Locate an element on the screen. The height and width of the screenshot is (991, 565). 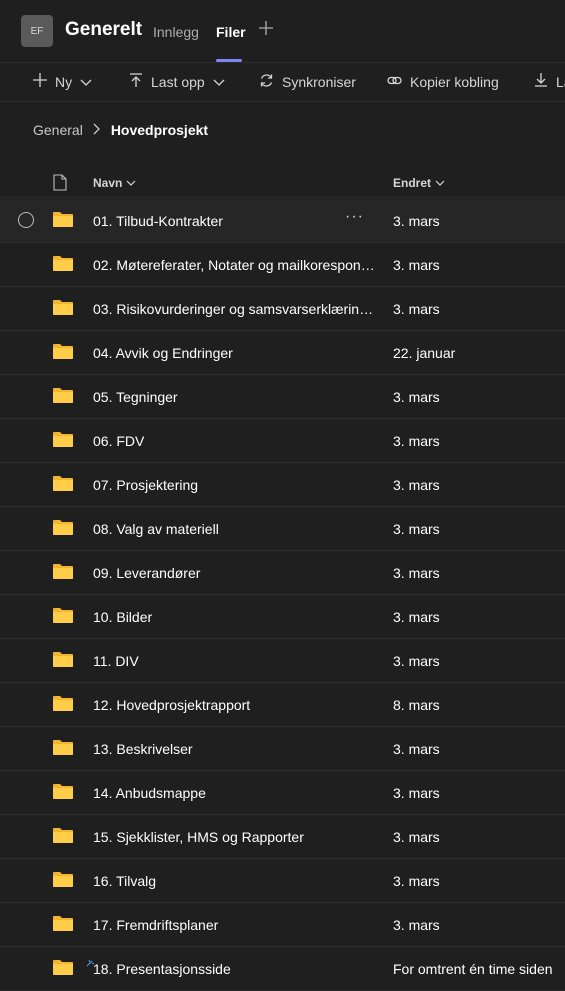
file-name: 14. Anbudsmappe is located at coordinates (234, 793).